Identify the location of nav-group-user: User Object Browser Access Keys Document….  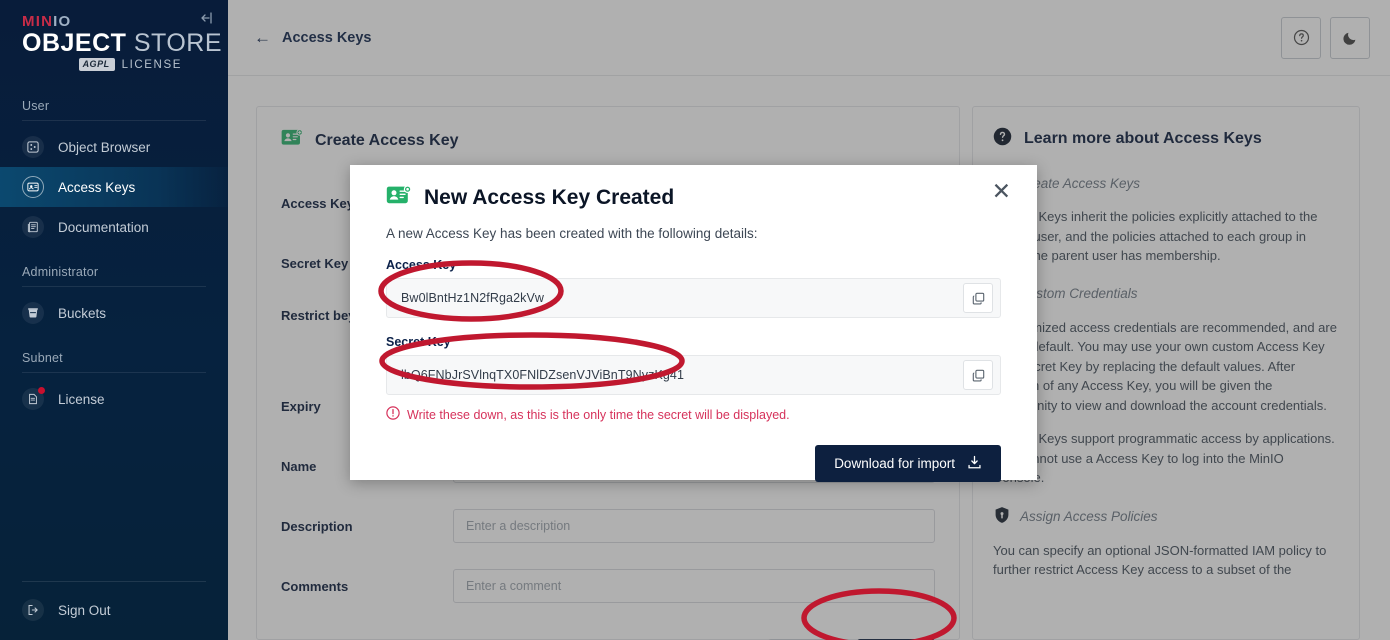
(114, 173).